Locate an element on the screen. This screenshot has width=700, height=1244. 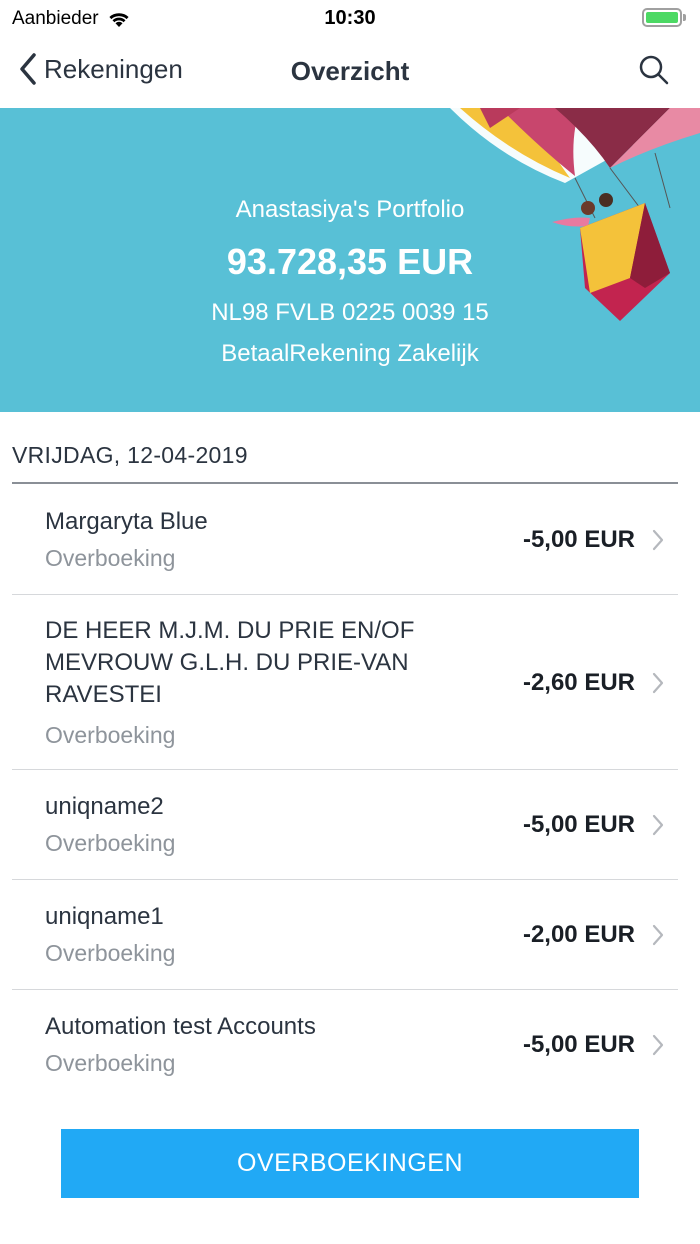
date-group-header: VRIJDAG, 12-04-2019 is located at coordinates (130, 455).